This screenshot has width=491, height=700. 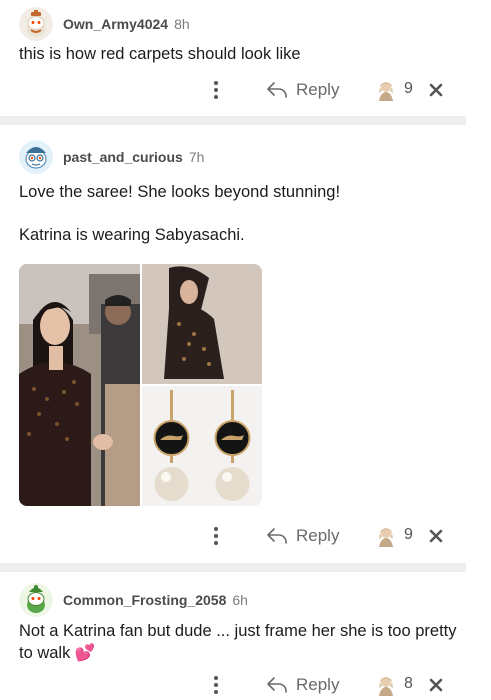 What do you see at coordinates (182, 24) in the screenshot?
I see `comment-age: 8h` at bounding box center [182, 24].